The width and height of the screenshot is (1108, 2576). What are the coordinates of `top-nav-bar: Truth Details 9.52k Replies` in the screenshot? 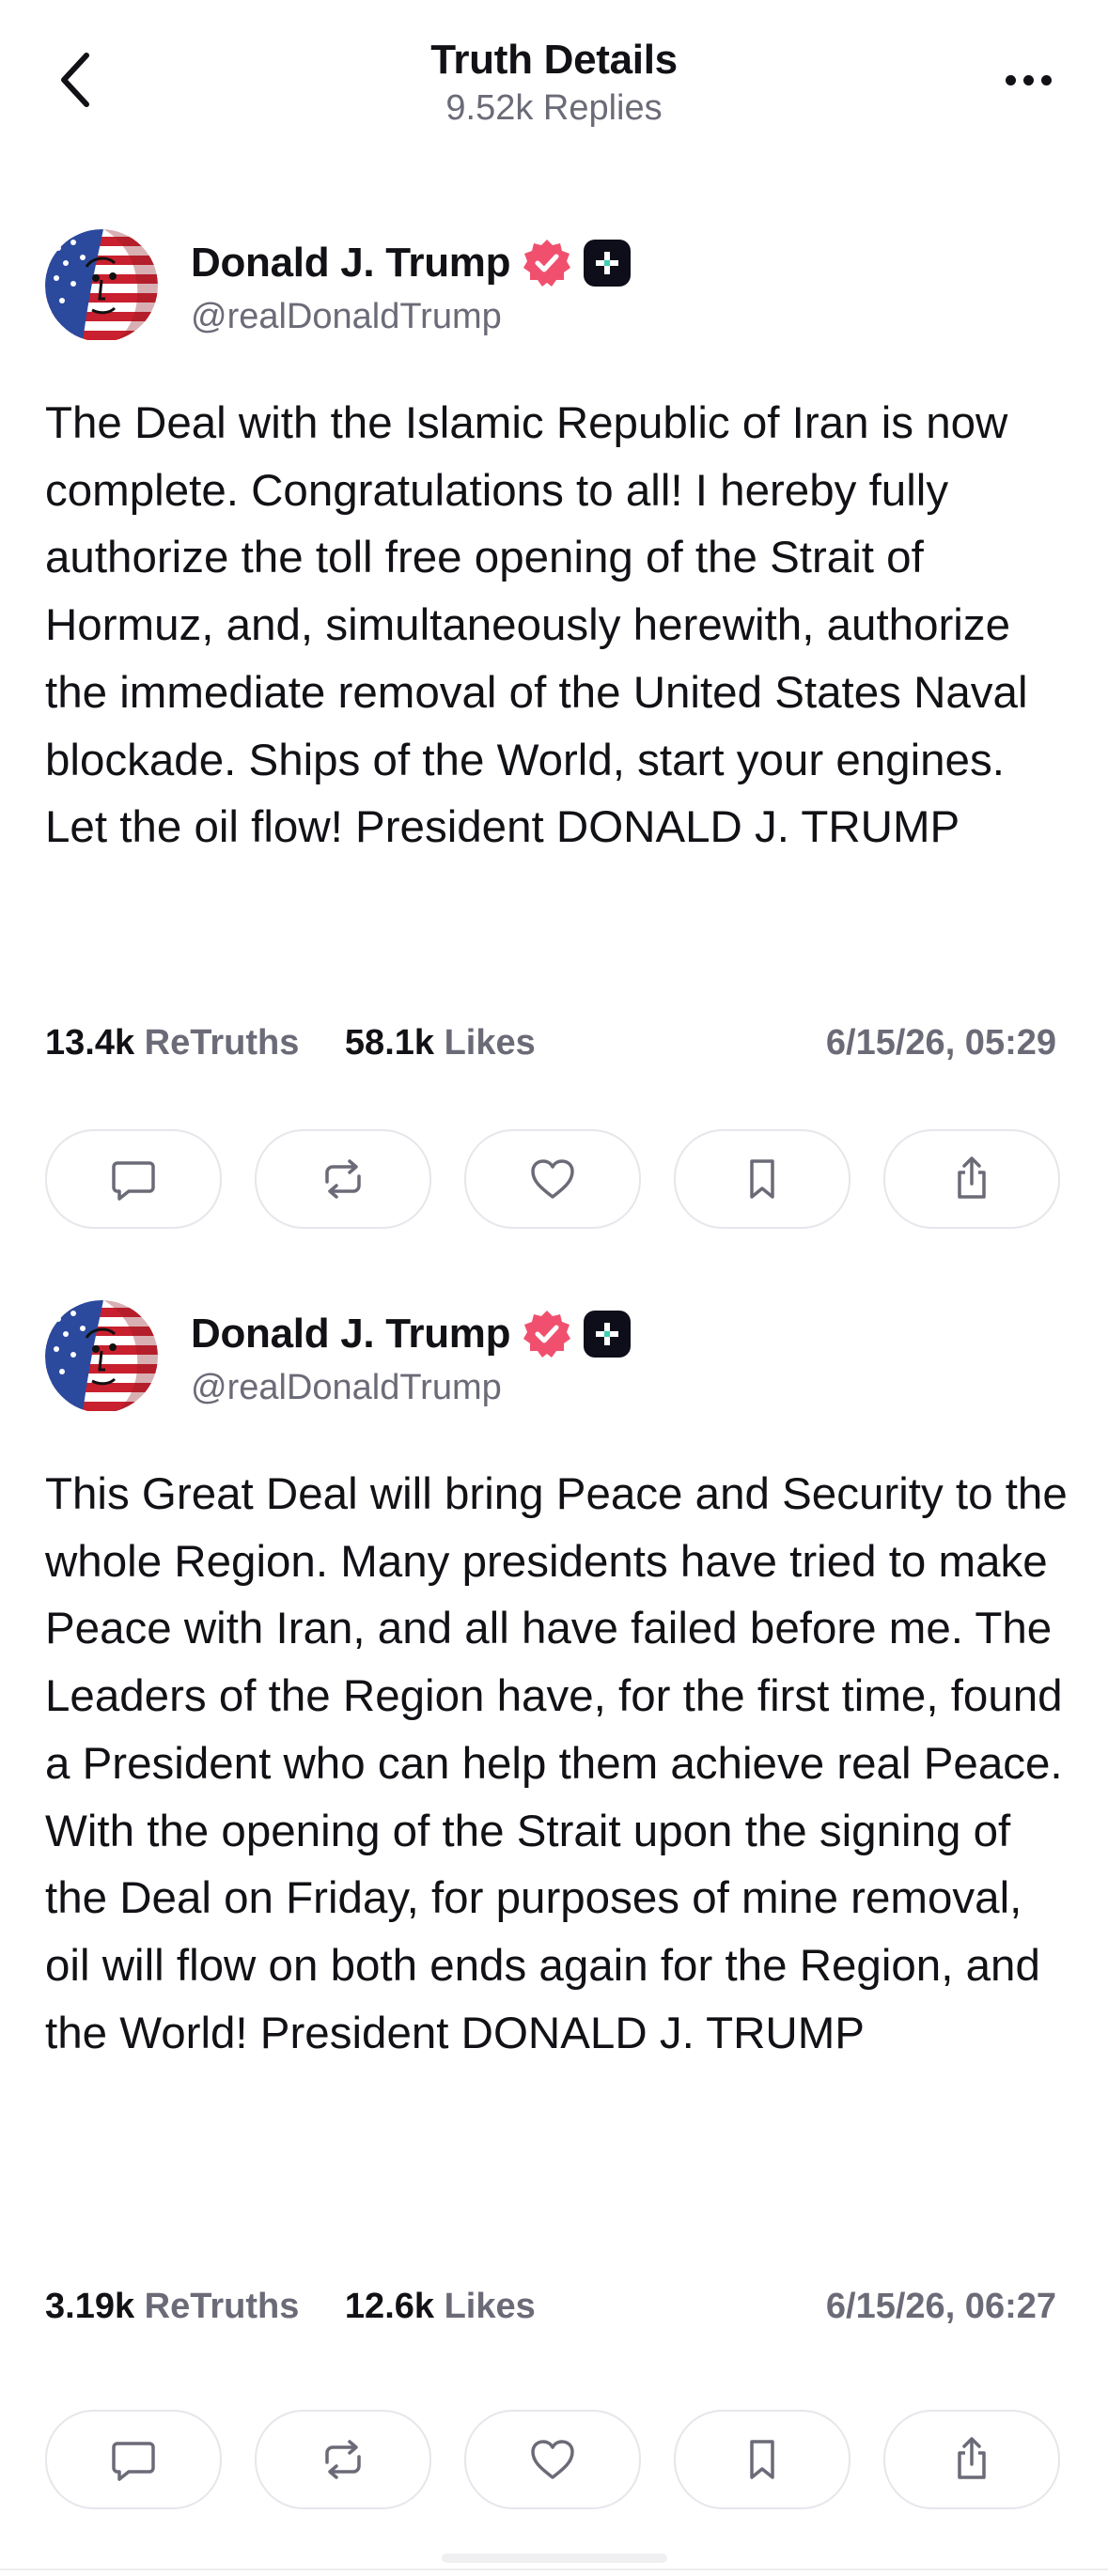 It's located at (554, 75).